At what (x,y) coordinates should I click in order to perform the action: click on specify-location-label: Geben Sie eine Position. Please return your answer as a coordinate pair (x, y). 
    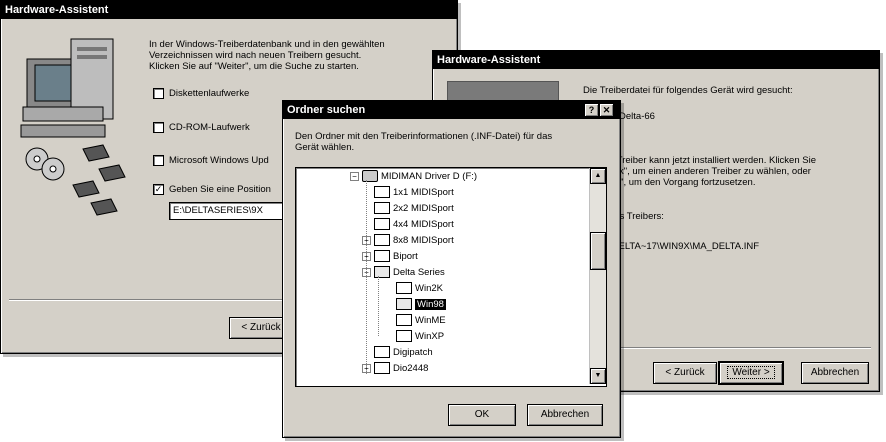
    Looking at the image, I should click on (220, 189).